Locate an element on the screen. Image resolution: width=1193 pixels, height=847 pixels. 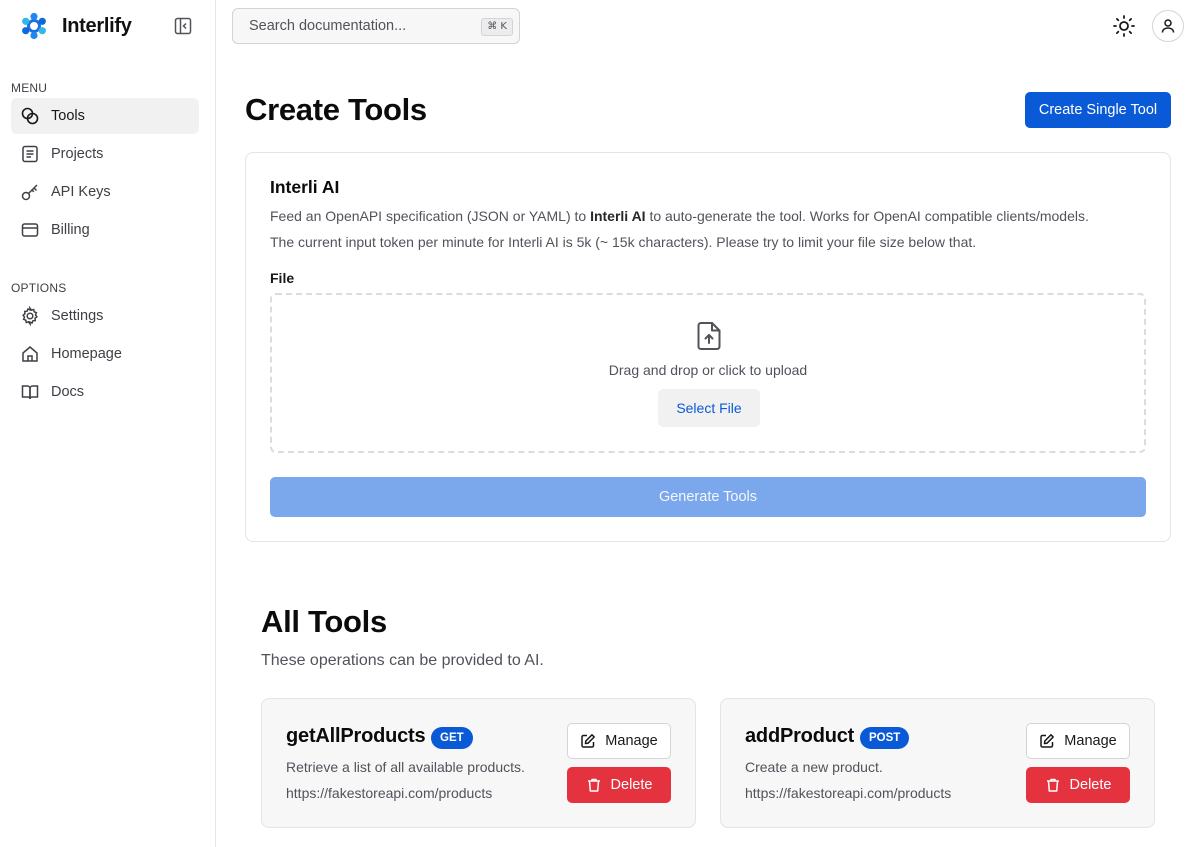
file-label: File is located at coordinates (282, 278).